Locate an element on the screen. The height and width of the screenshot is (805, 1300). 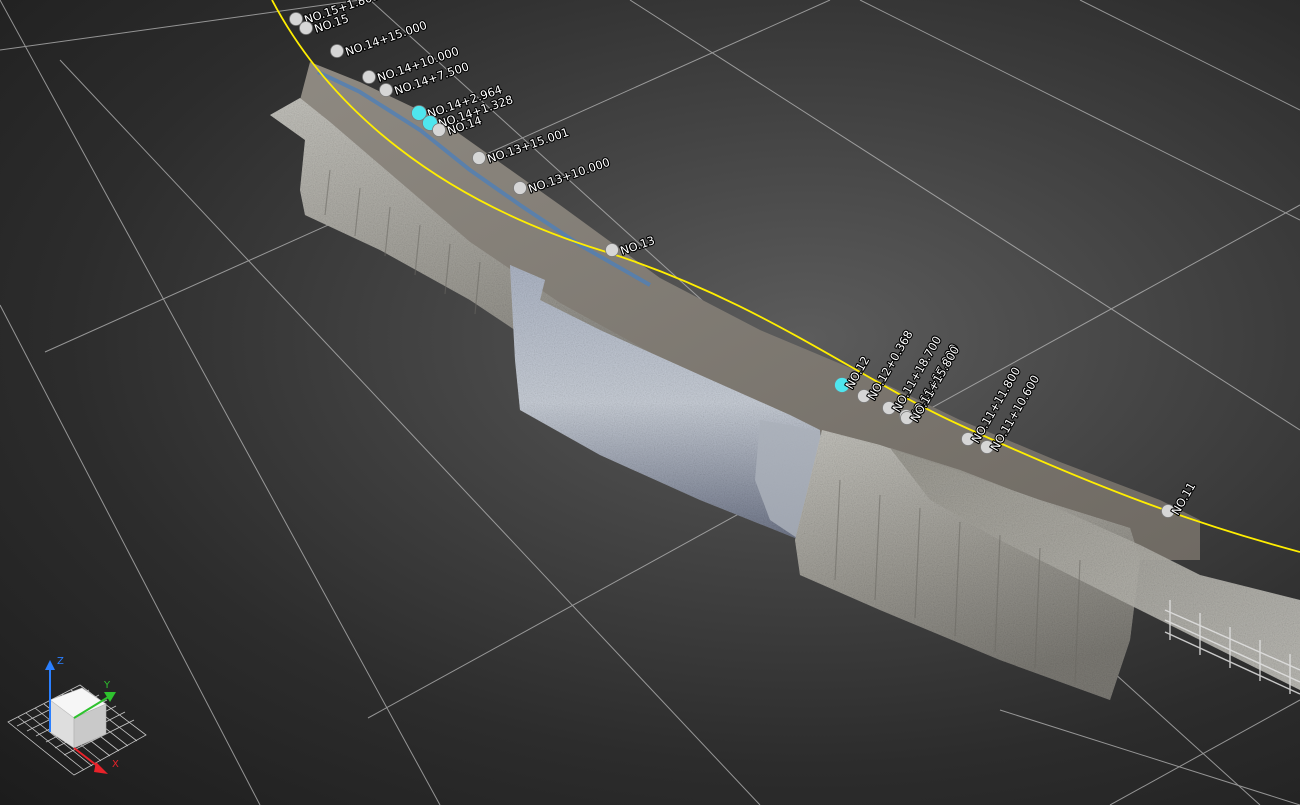
station-marker: NO.13+15.001 is located at coordinates (522, 145).